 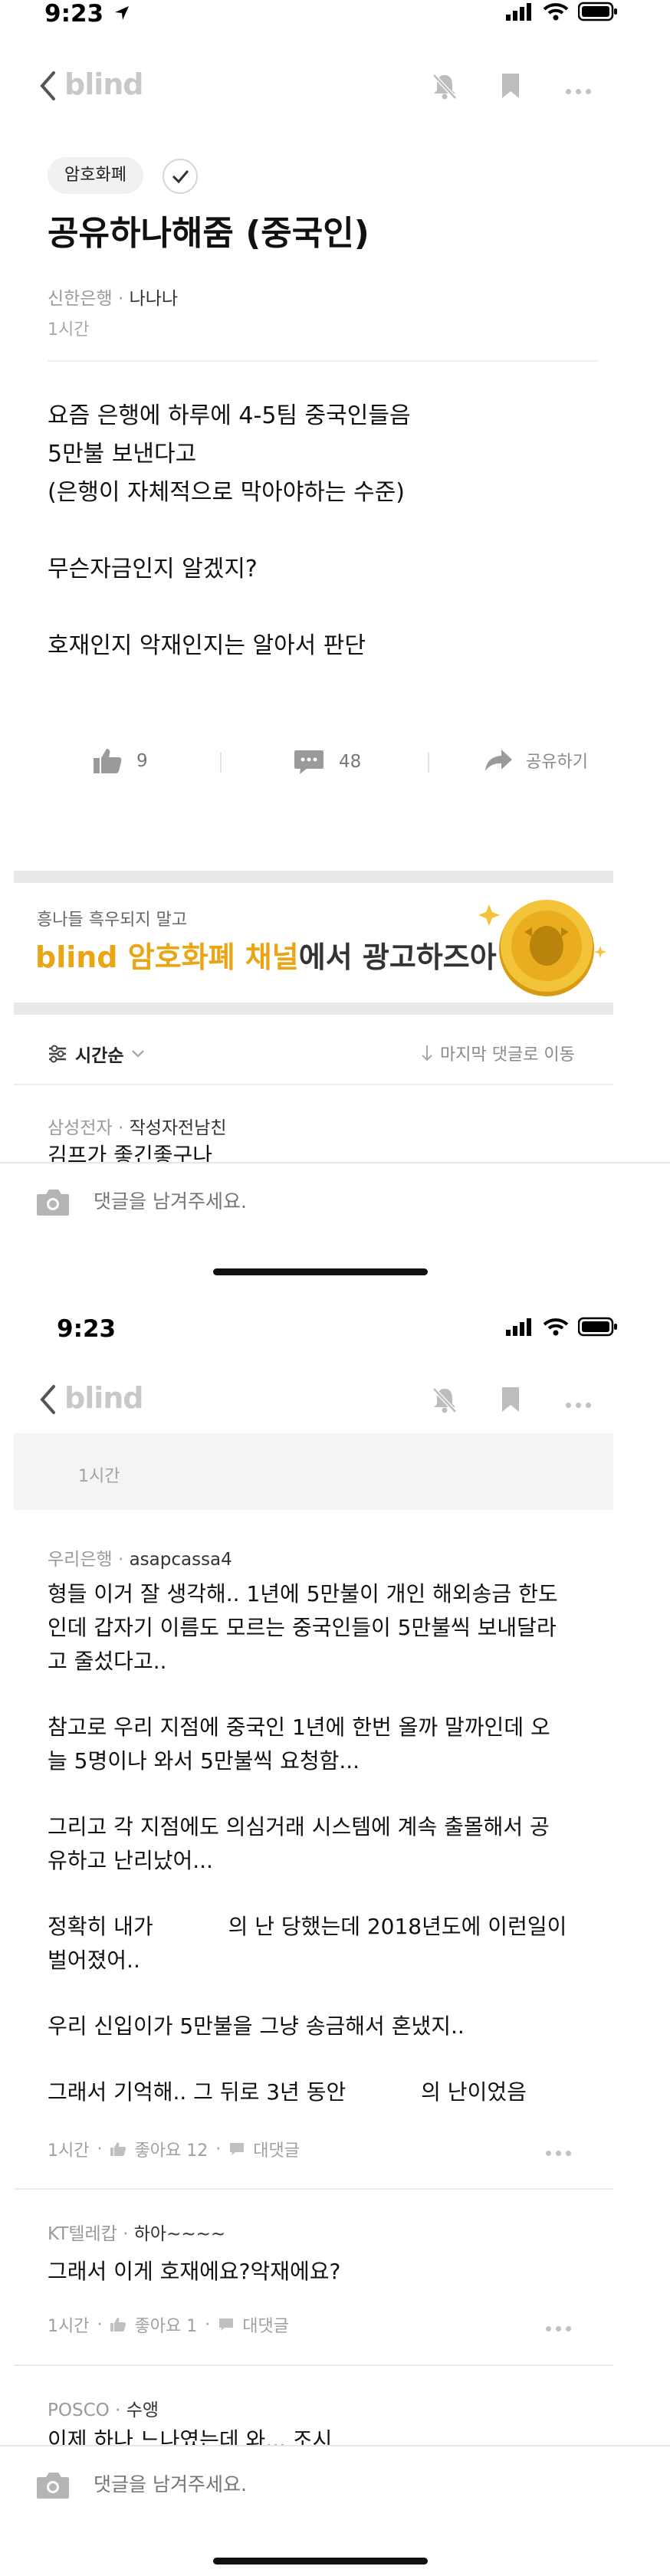 I want to click on arrow-down-icon, so click(x=427, y=1053).